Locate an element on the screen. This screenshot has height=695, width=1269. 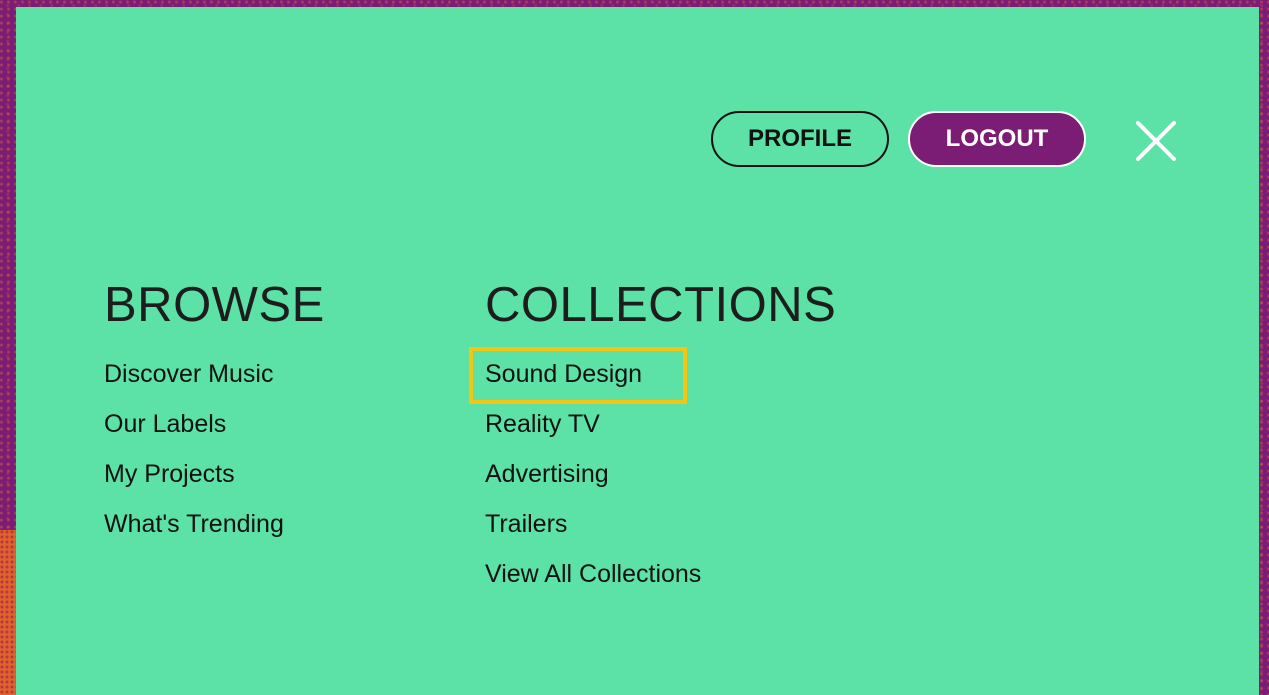
menu-link: Discover Music is located at coordinates (188, 374).